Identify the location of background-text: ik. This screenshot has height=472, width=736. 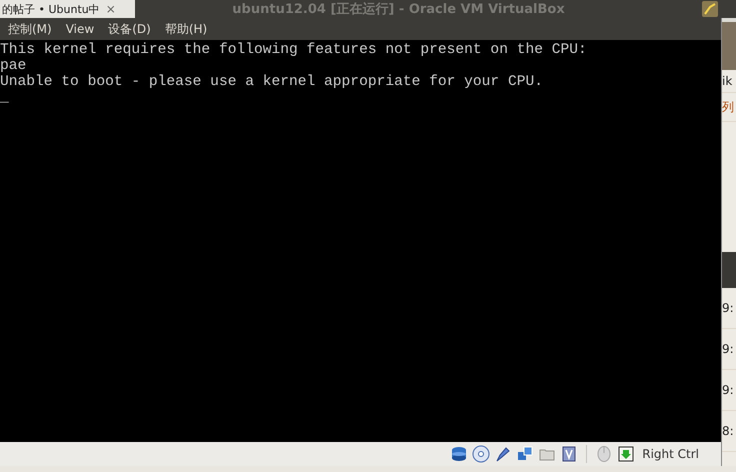
(729, 81).